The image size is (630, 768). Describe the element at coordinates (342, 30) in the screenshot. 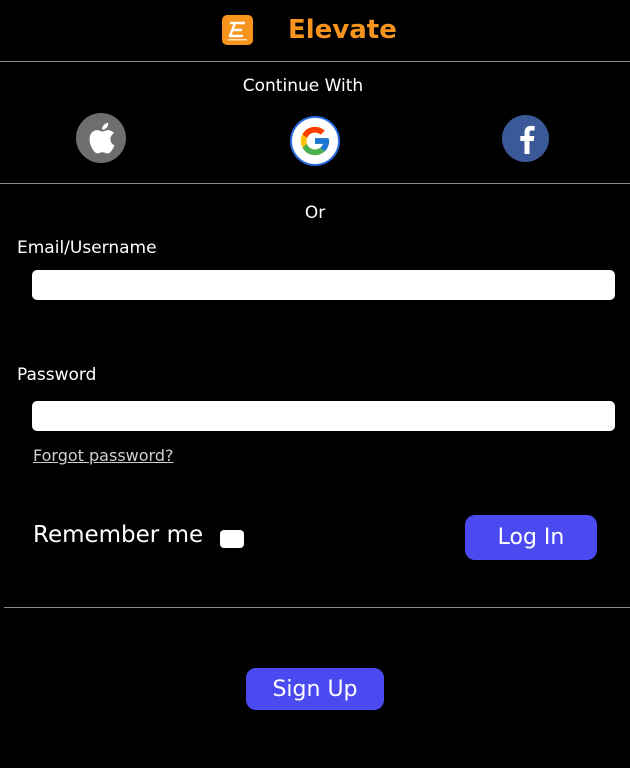

I see `brand-name: Elevate` at that location.